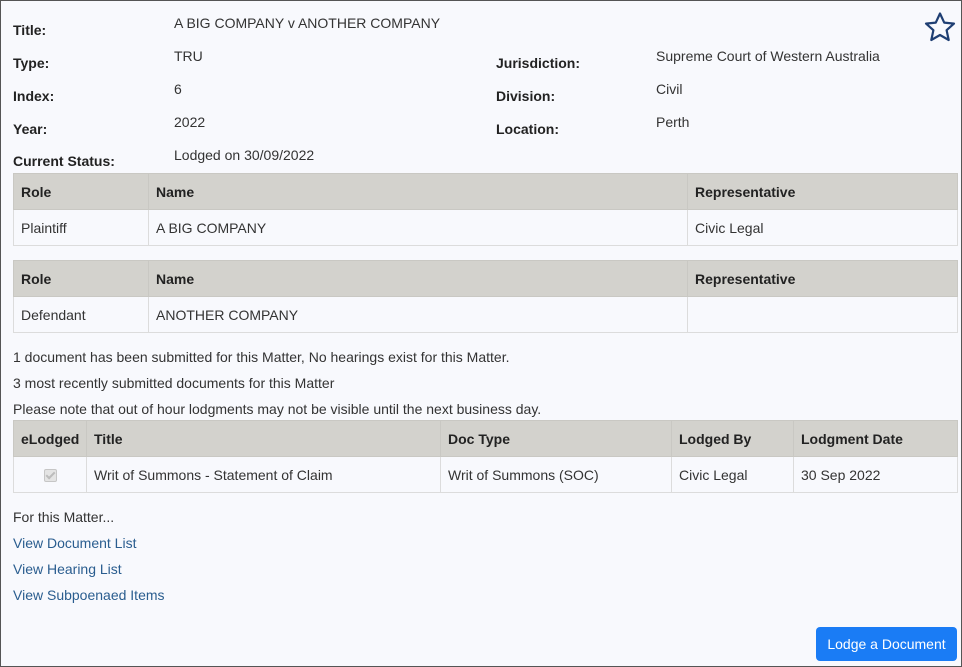 Image resolution: width=962 pixels, height=667 pixels. Describe the element at coordinates (886, 644) in the screenshot. I see `lodge-document-button: Lodge a Document` at that location.